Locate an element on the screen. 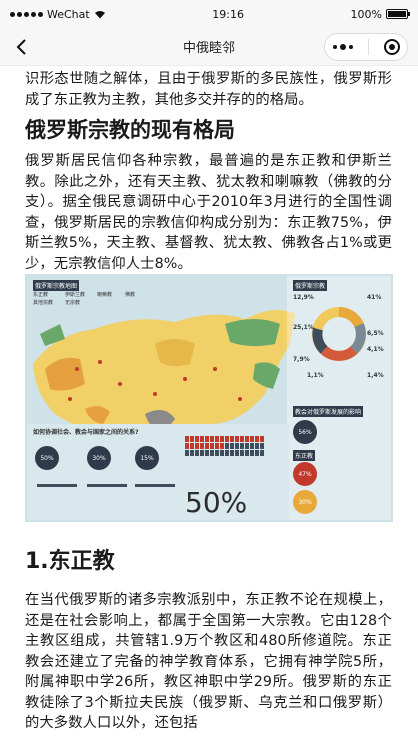 This screenshot has height=736, width=418. orthodox-title: 东正教 is located at coordinates (304, 455).